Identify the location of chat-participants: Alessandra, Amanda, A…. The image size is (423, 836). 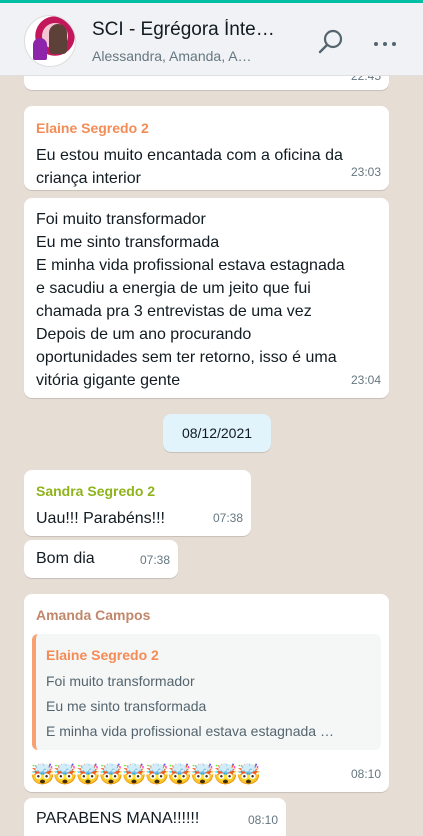
(187, 56).